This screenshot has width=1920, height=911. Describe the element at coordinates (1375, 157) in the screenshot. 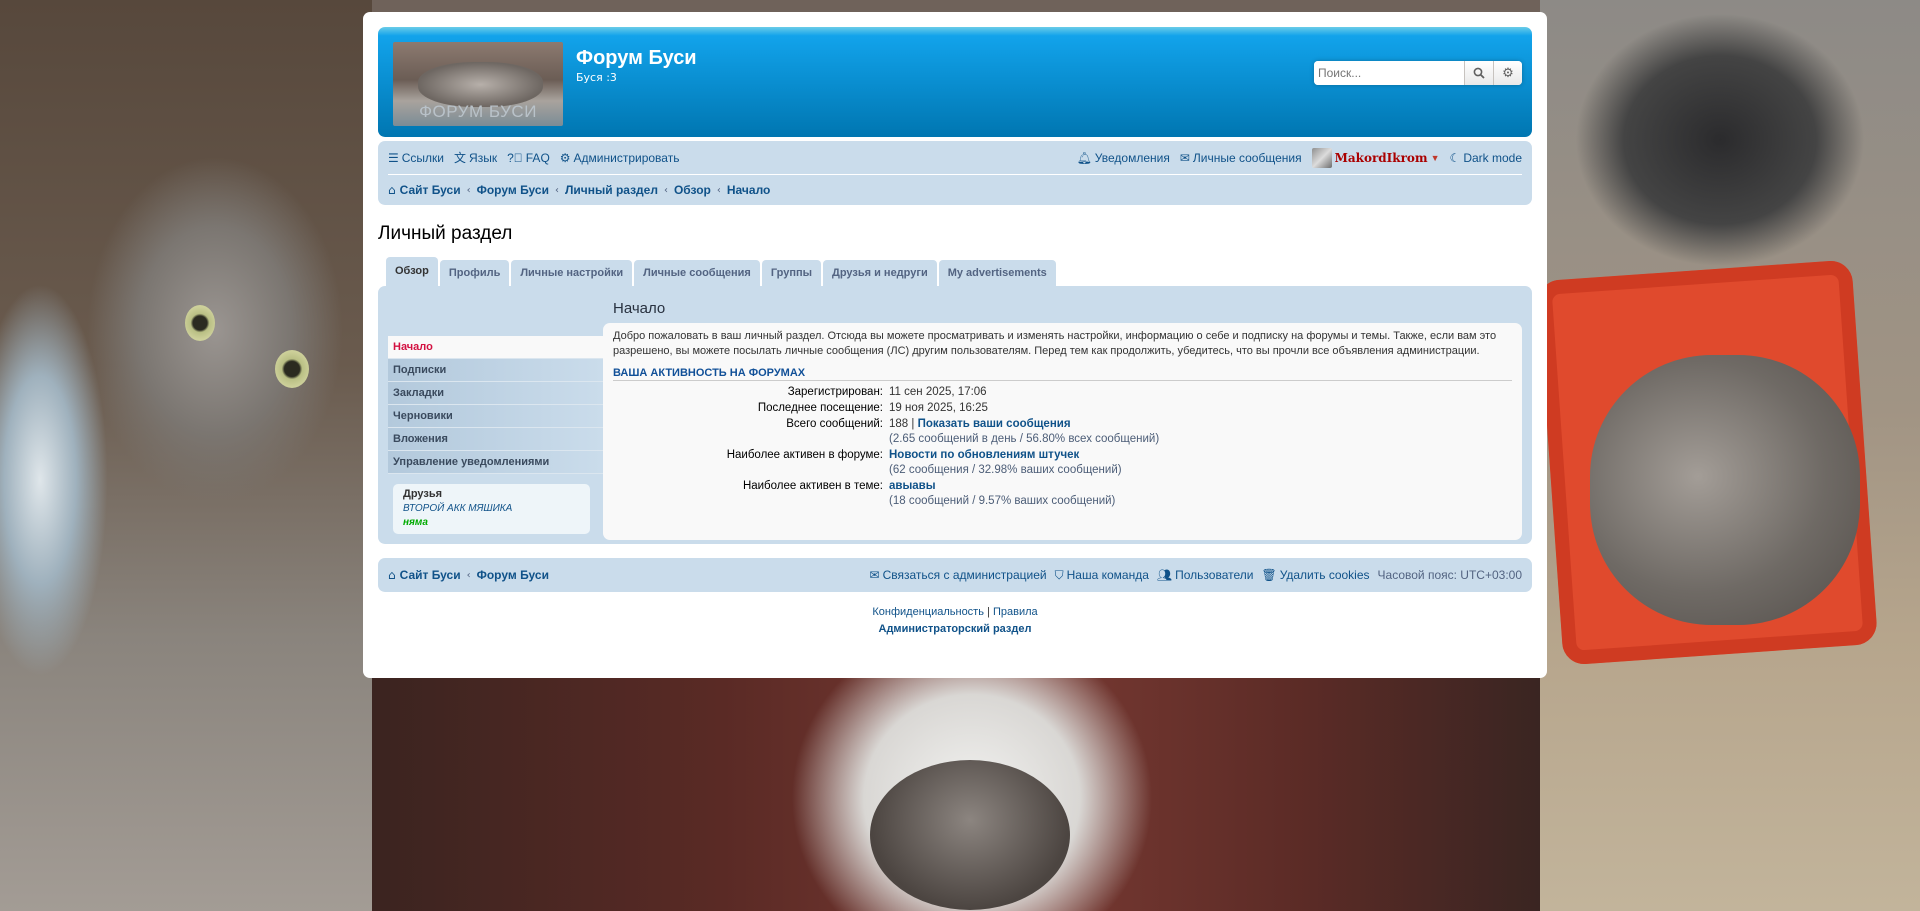

I see `nav-user-menu: MakordIkrom ▼` at that location.